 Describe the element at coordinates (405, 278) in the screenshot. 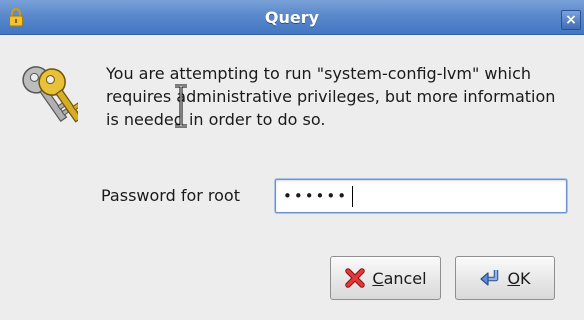

I see `cancel-label-rest: ancel` at that location.